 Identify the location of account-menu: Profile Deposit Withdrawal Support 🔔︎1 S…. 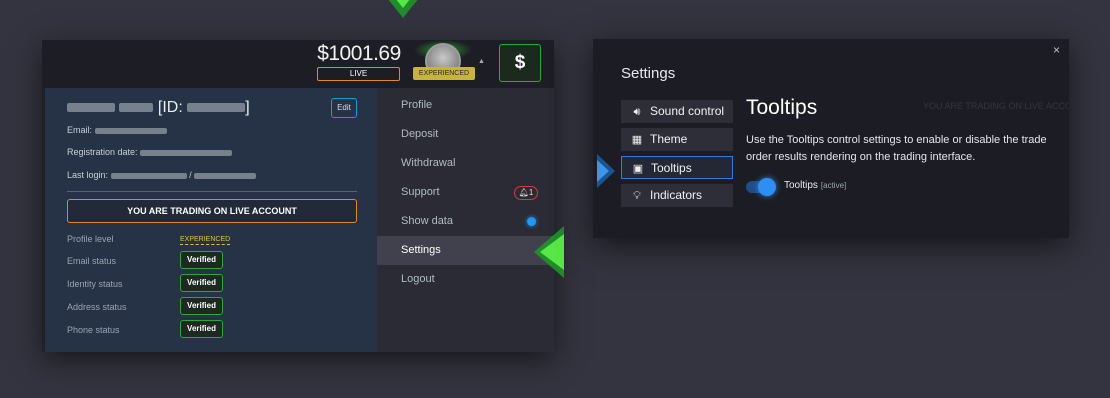
(465, 220).